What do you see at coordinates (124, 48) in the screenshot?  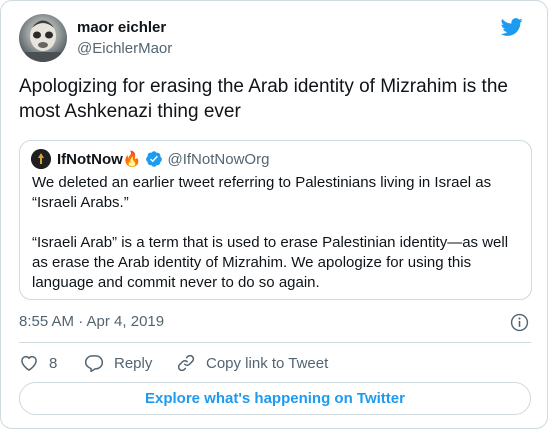 I see `author-handle: @EichlerMaor` at bounding box center [124, 48].